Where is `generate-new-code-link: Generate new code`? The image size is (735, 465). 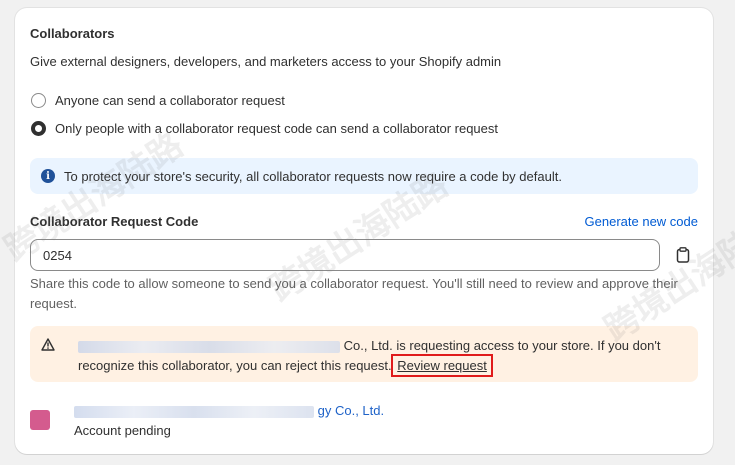
generate-new-code-link: Generate new code is located at coordinates (641, 221).